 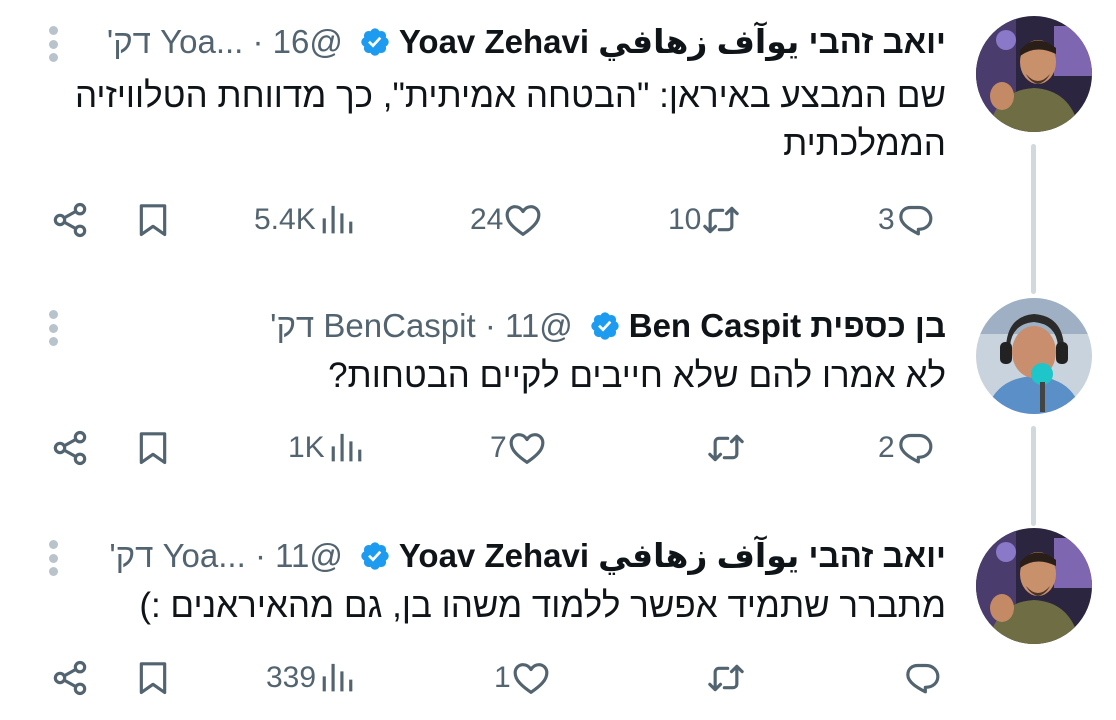 I want to click on reply-button, so click(x=922, y=678).